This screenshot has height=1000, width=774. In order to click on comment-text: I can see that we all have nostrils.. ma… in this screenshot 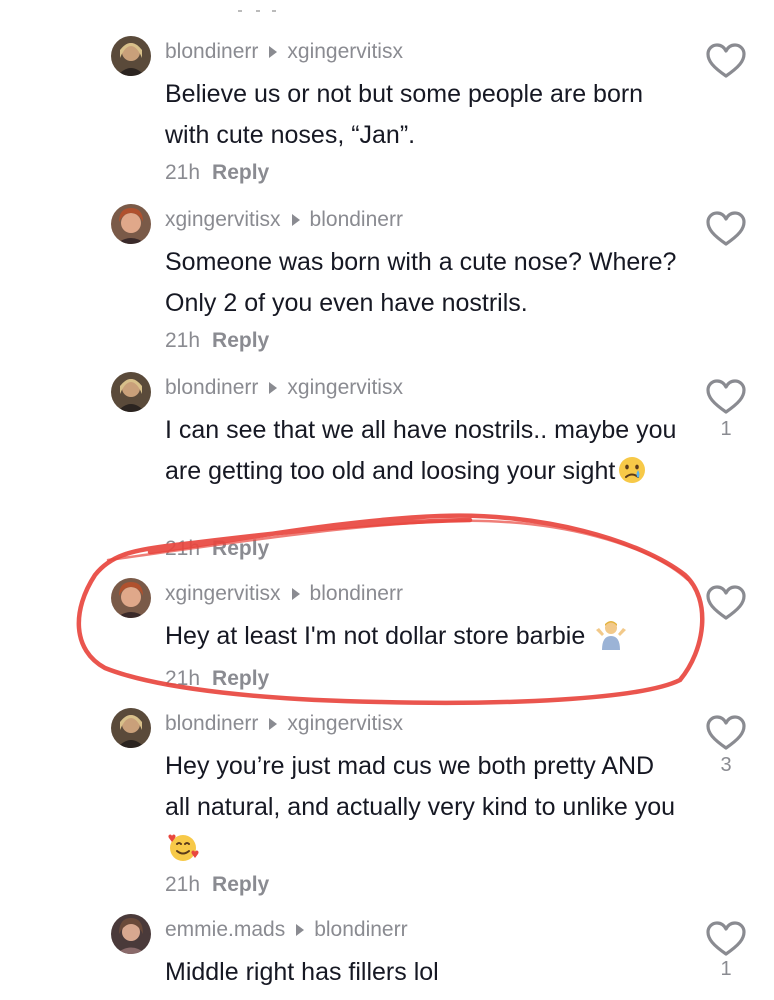, I will do `click(425, 451)`.